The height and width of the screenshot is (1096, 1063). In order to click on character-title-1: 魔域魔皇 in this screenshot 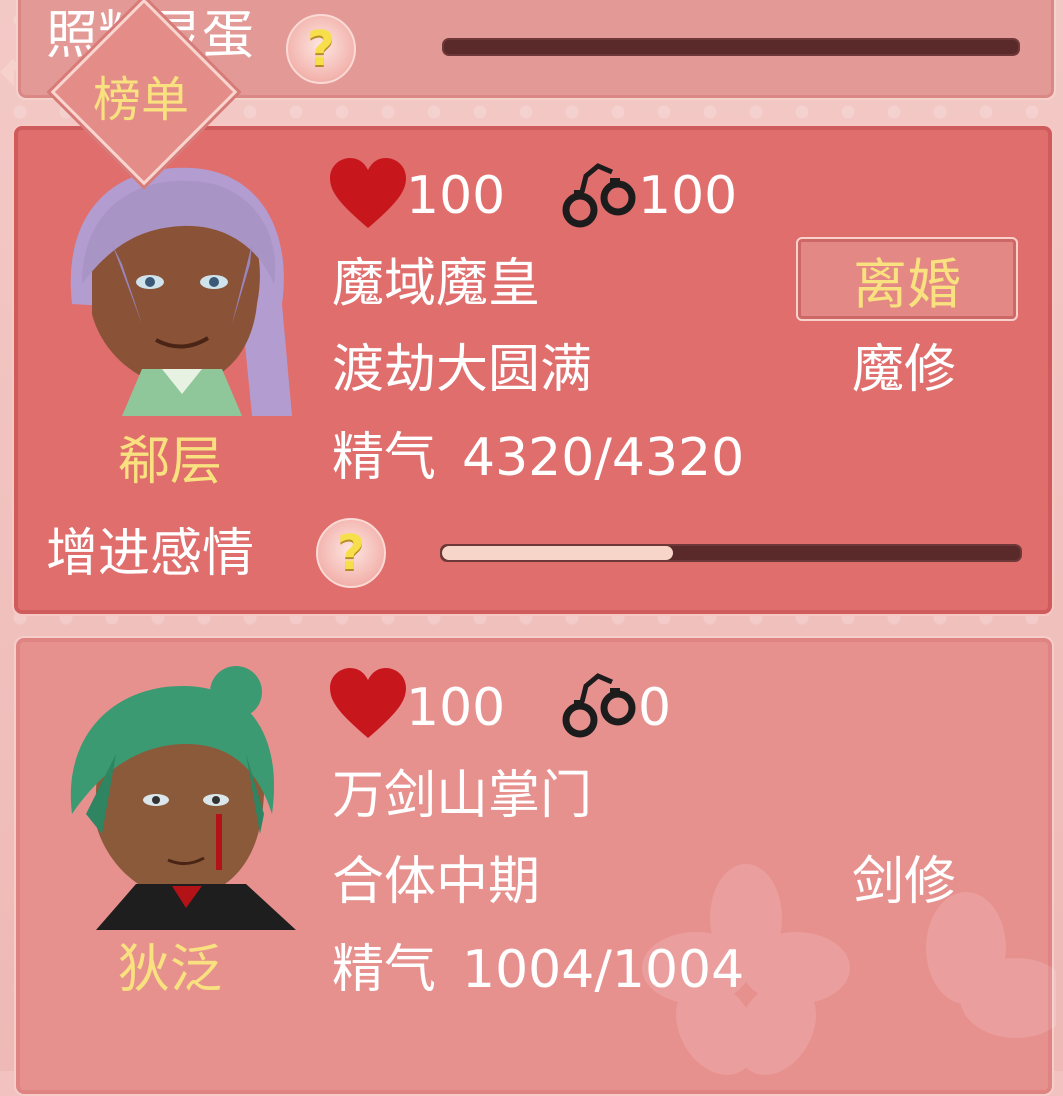, I will do `click(436, 284)`.